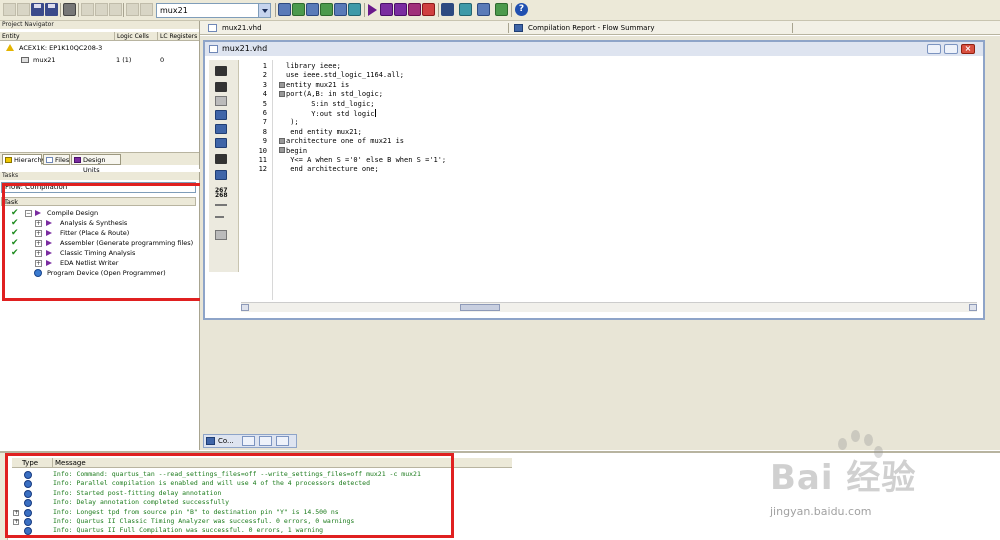 This screenshot has width=1000, height=540. Describe the element at coordinates (51, 9) in the screenshot. I see `save-all-icon` at that location.